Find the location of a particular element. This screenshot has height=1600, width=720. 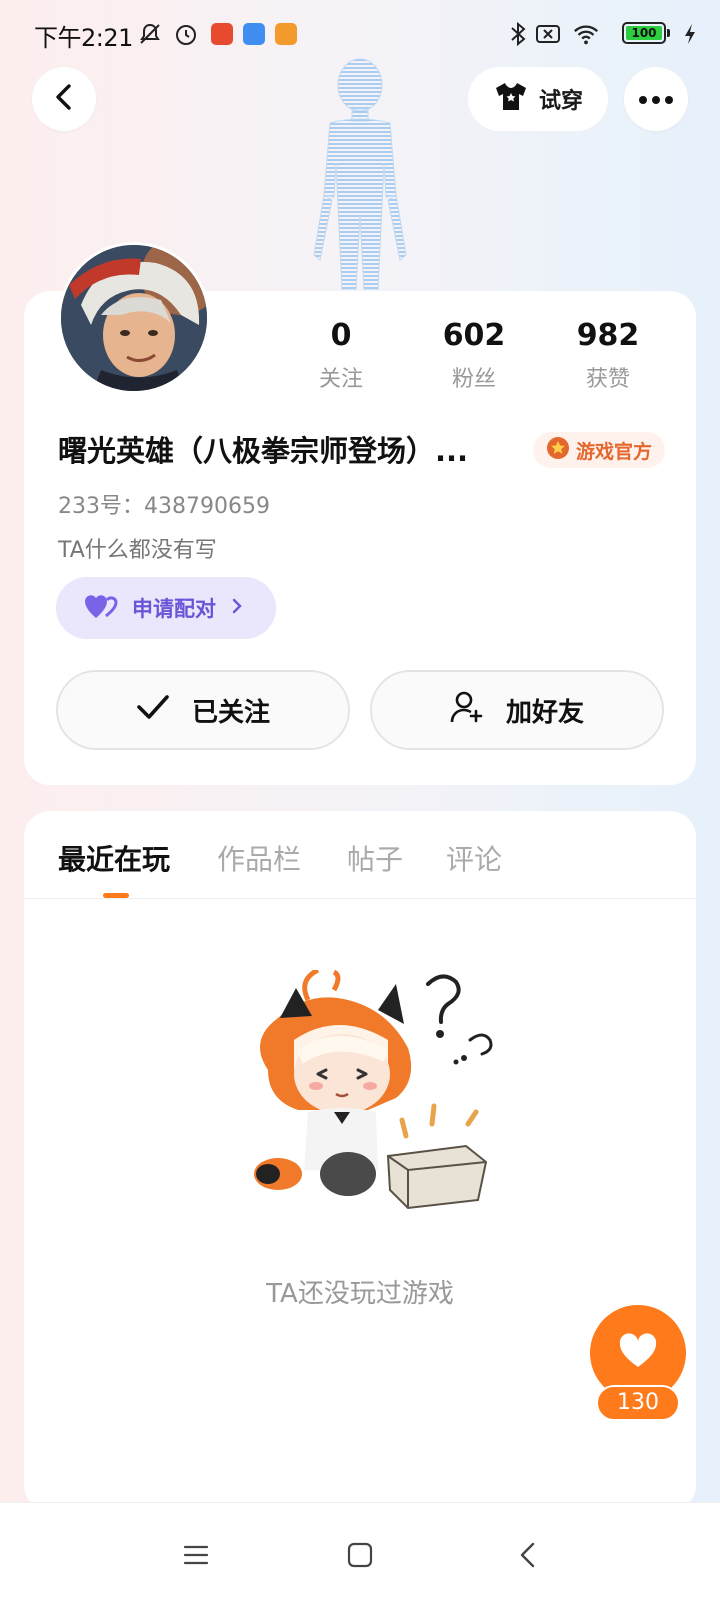

official-badge: 游戏官方 is located at coordinates (599, 450).